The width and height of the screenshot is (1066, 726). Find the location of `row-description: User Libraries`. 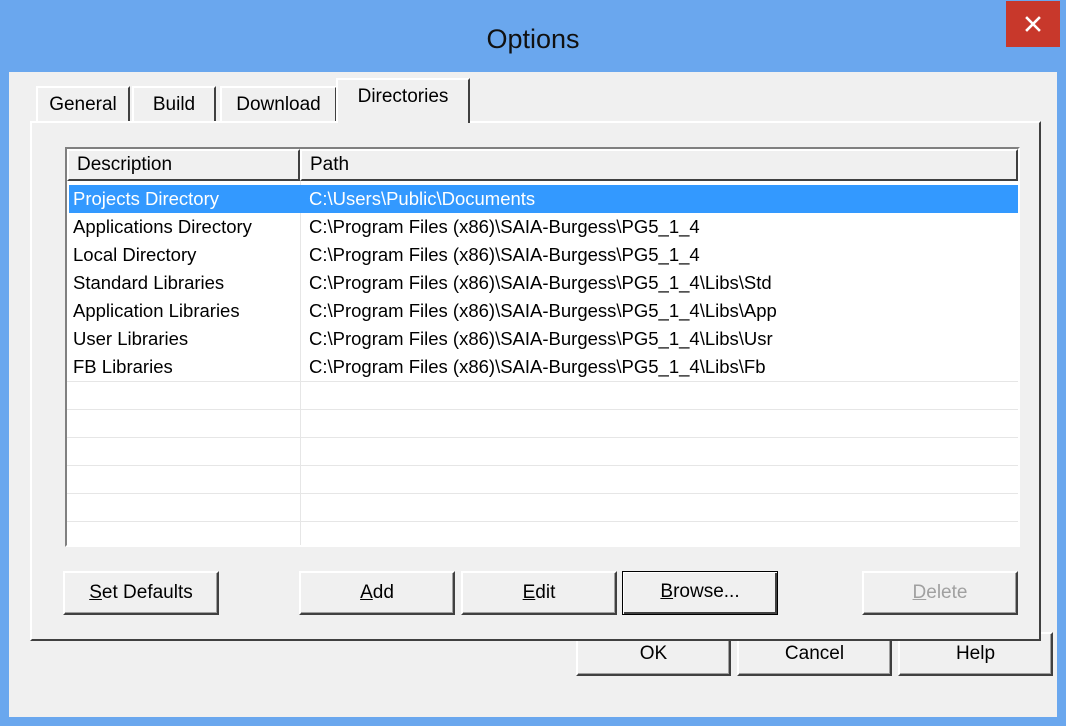

row-description: User Libraries is located at coordinates (131, 338).